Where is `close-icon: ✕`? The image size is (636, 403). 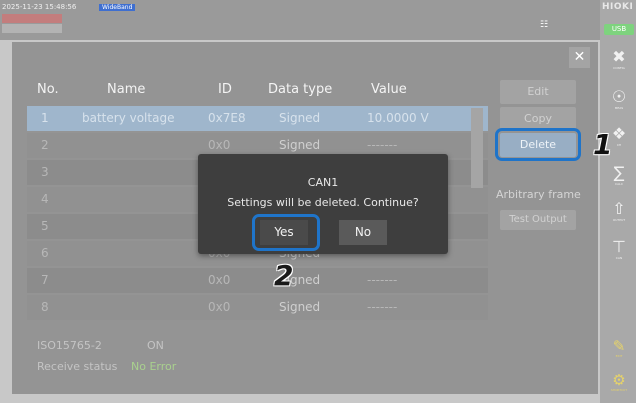 close-icon: ✕ is located at coordinates (579, 57).